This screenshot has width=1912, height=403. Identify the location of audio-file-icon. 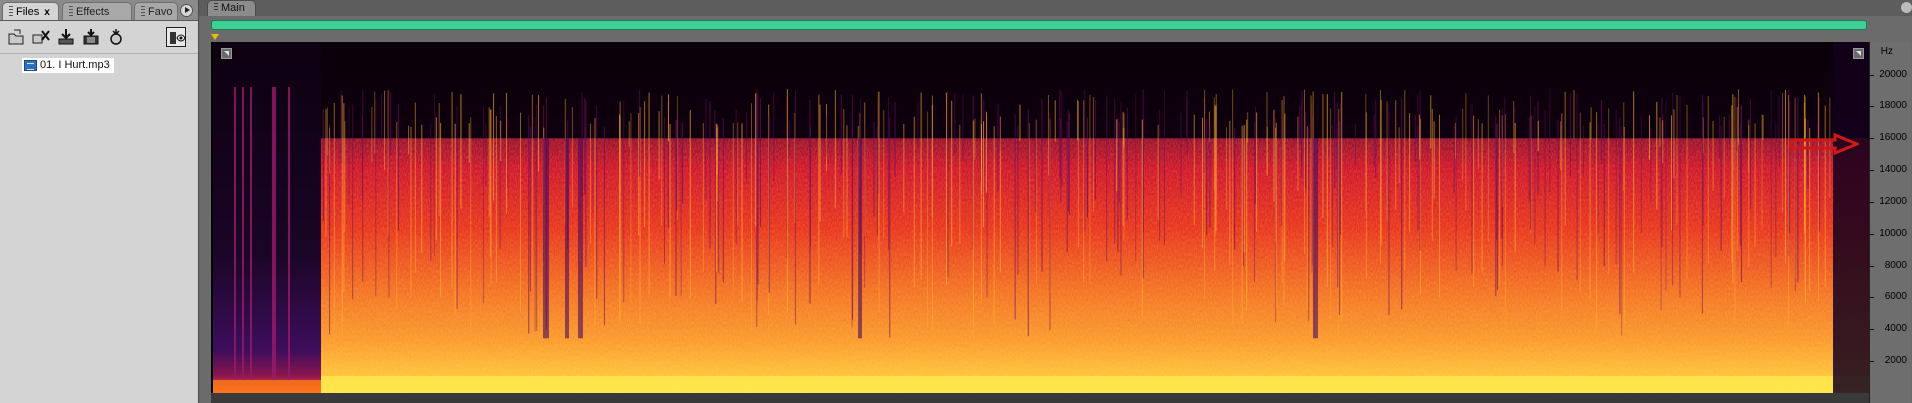
(30, 65).